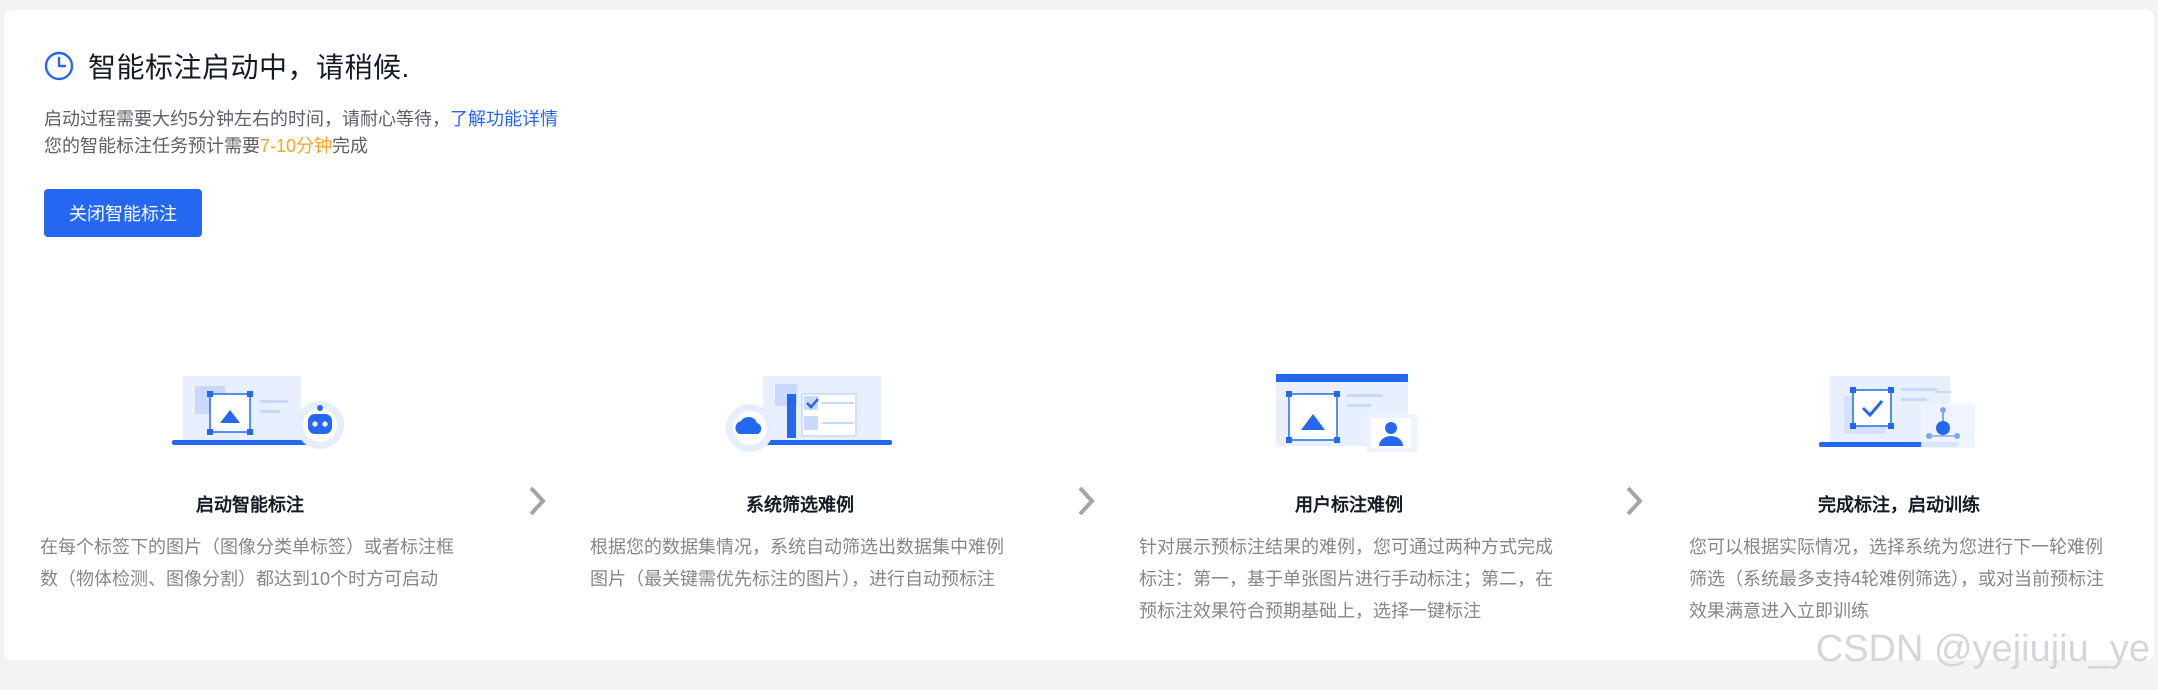 This screenshot has width=2158, height=690. I want to click on cloud-icon, so click(809, 414).